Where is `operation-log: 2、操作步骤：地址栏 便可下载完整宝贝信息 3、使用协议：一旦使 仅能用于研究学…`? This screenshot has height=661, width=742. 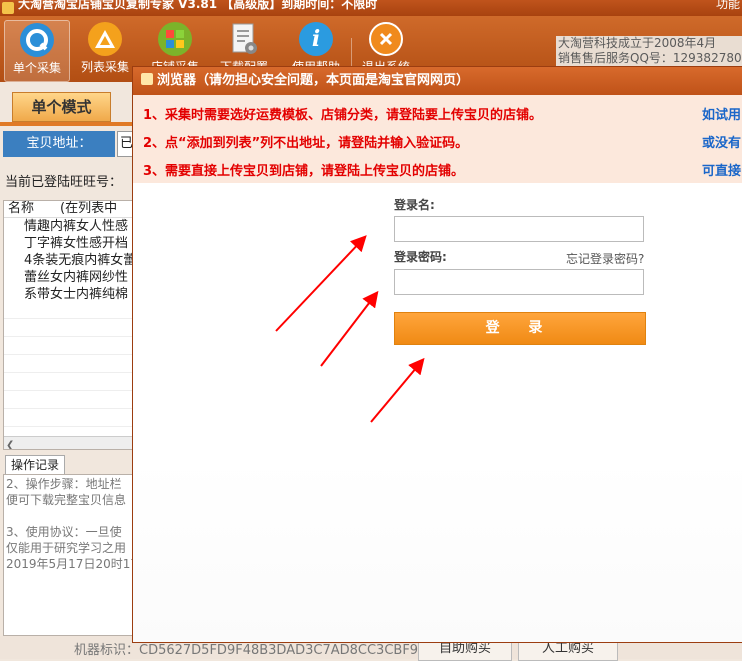
operation-log: 2、操作步骤：地址栏 便可下载完整宝贝信息 3、使用协议：一旦使 仅能用于研究学… is located at coordinates (69, 555).